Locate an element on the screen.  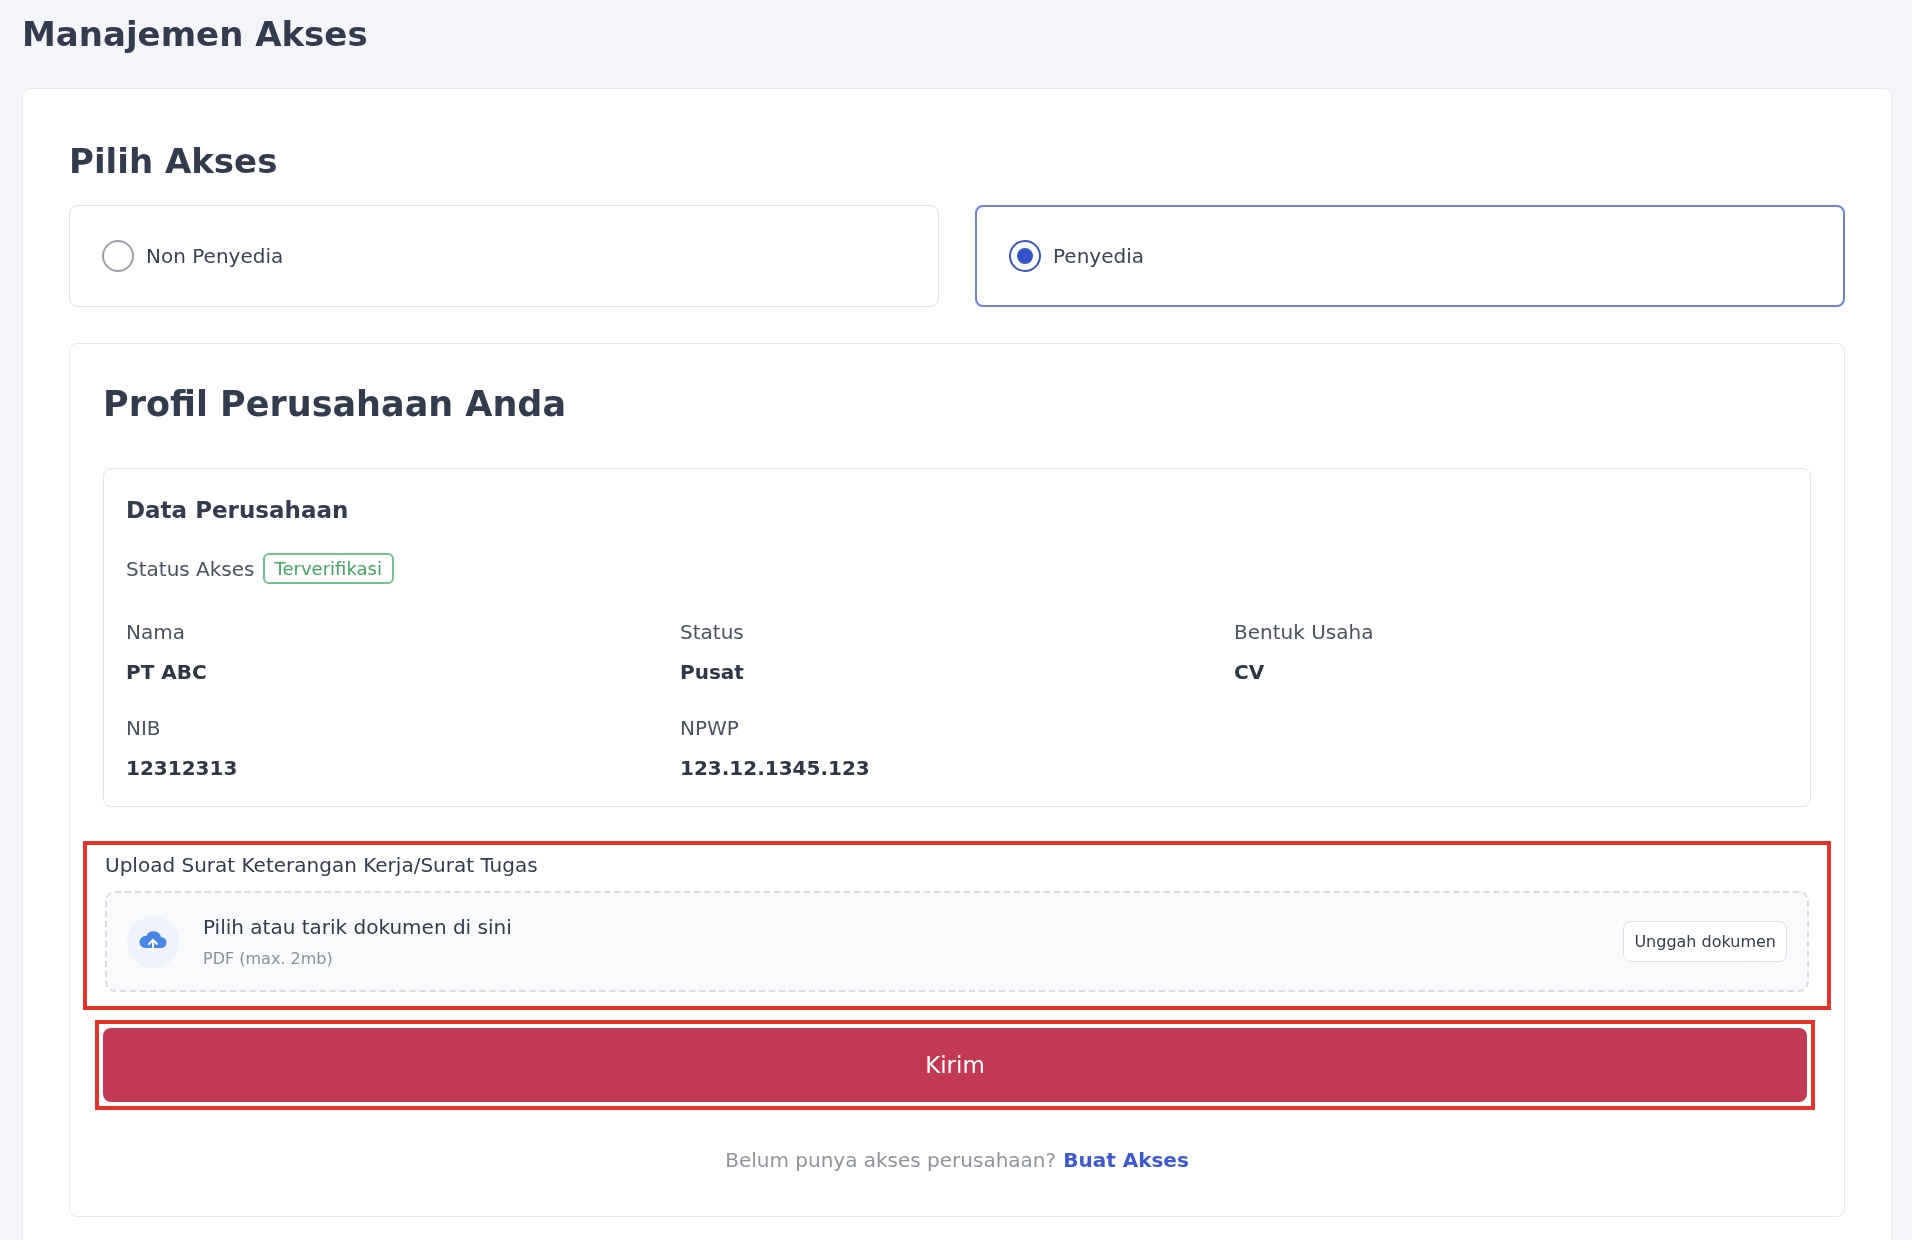
cloud-upload-icon is located at coordinates (153, 941).